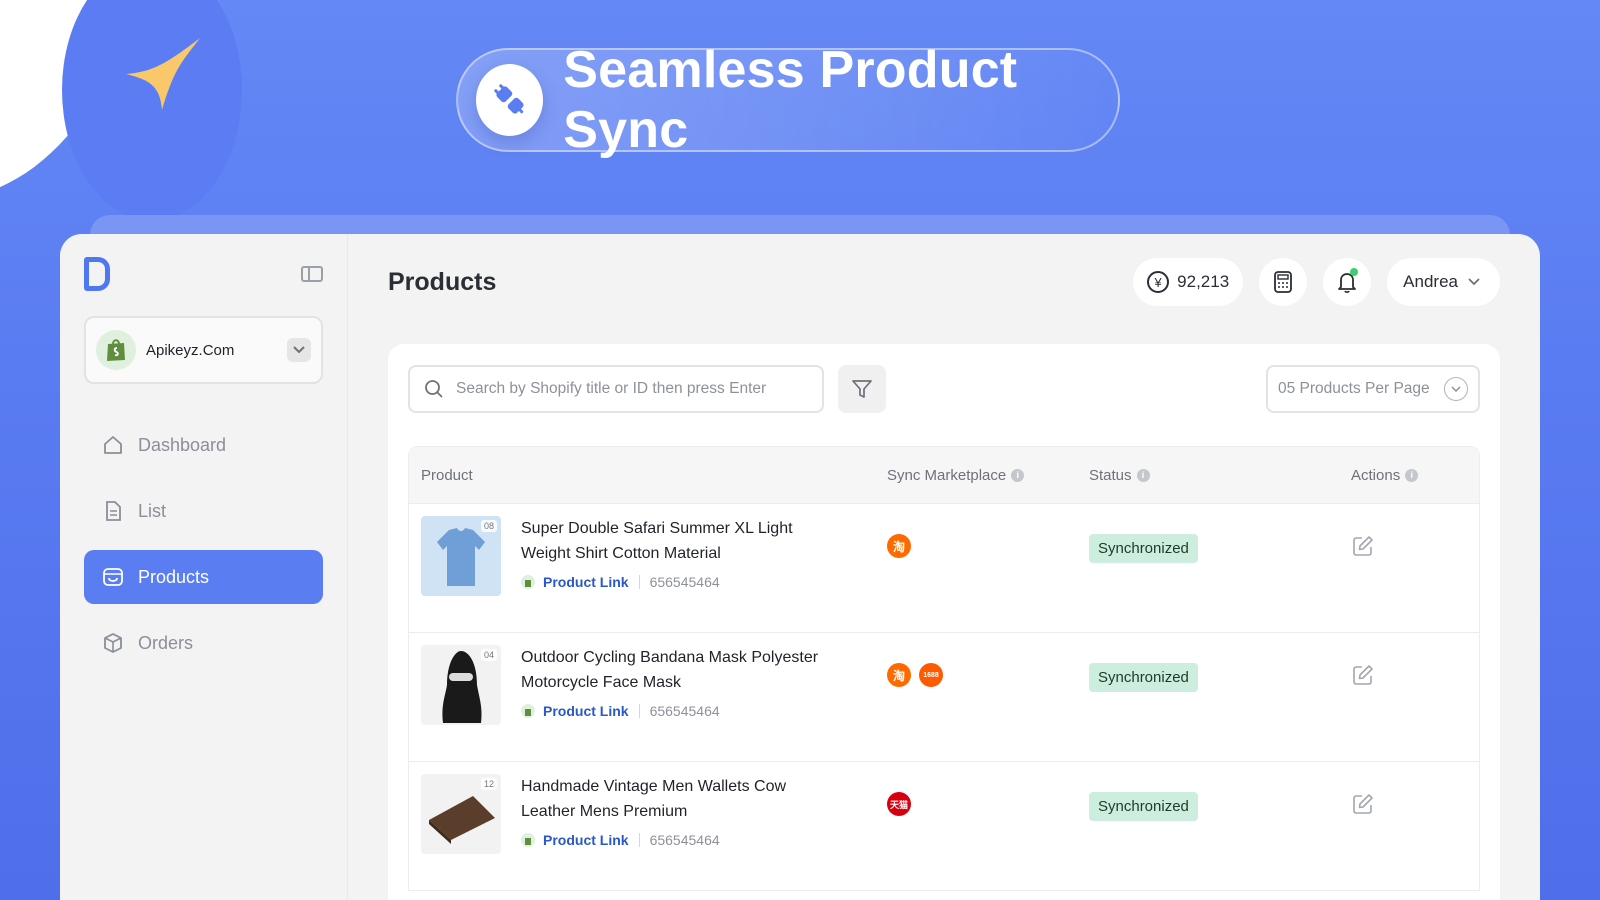 Image resolution: width=1600 pixels, height=900 pixels. What do you see at coordinates (461, 814) in the screenshot?
I see `product-thumbnail: 12` at bounding box center [461, 814].